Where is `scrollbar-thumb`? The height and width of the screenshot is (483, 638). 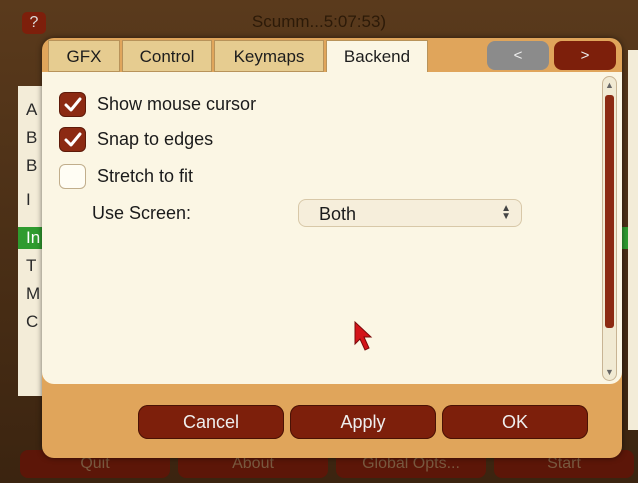 scrollbar-thumb is located at coordinates (609, 211).